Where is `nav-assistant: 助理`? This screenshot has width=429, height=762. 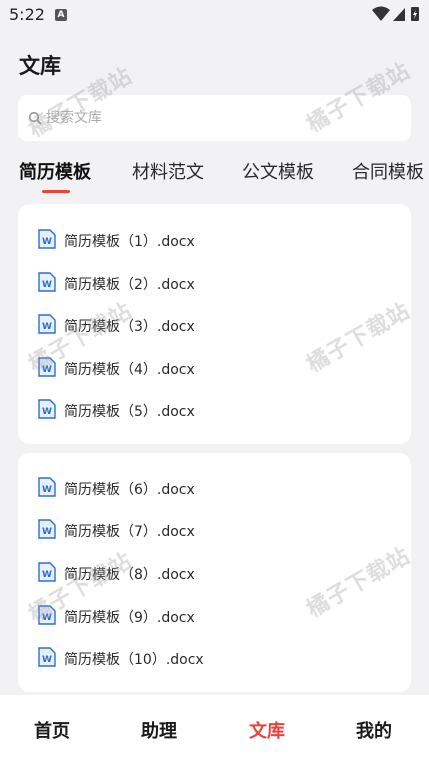
nav-assistant: 助理 is located at coordinates (159, 730).